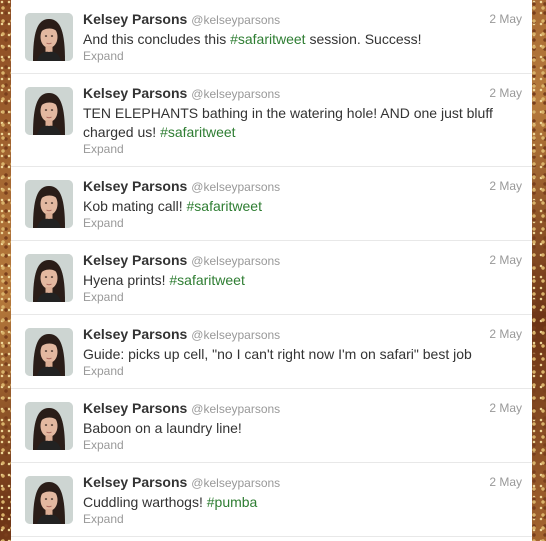 The width and height of the screenshot is (546, 541). Describe the element at coordinates (363, 39) in the screenshot. I see `tweet-text-tail: session. Success!` at that location.